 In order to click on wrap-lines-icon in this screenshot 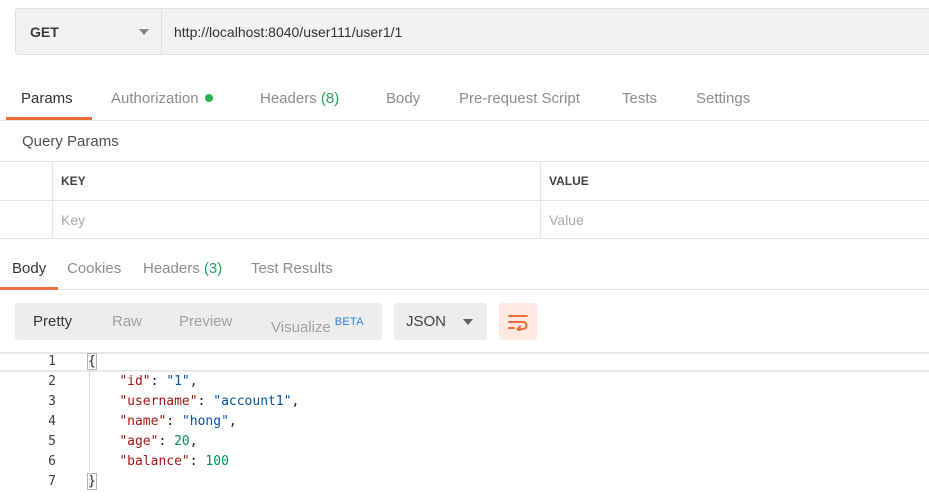, I will do `click(518, 322)`.